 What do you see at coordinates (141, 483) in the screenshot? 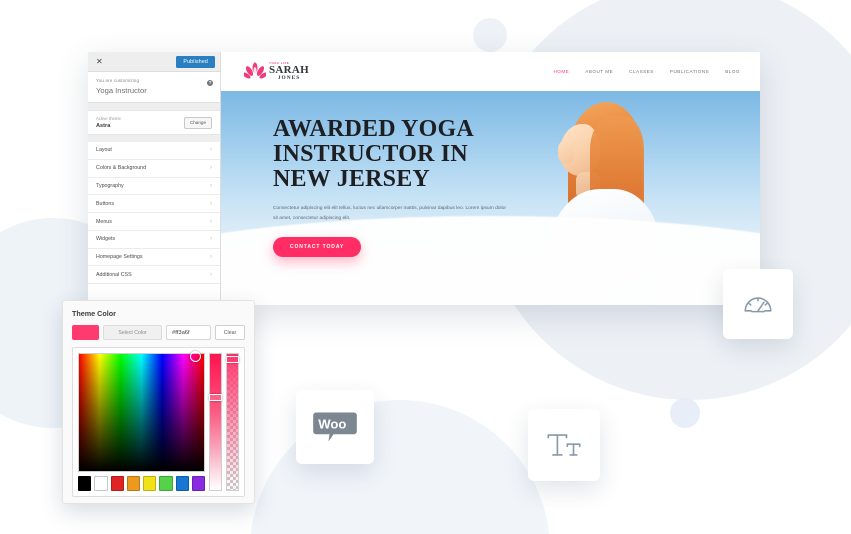
I see `palette-swatches` at bounding box center [141, 483].